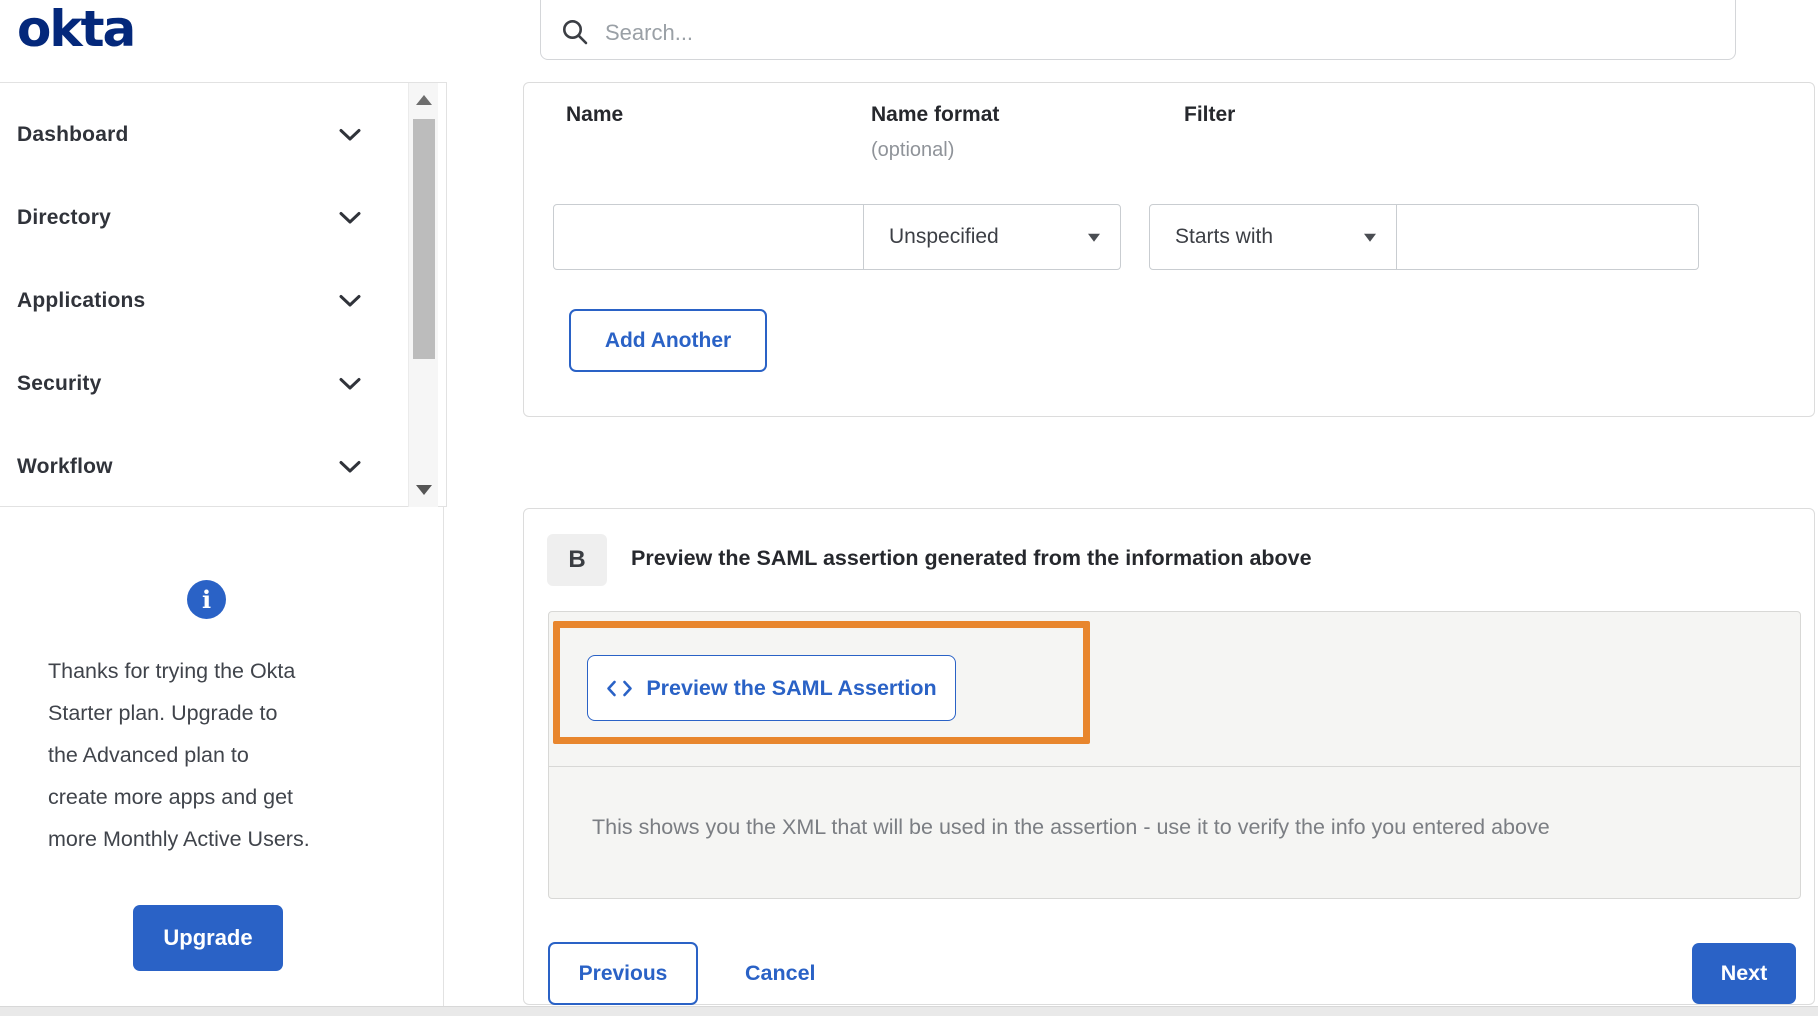  Describe the element at coordinates (223, 217) in the screenshot. I see `sidebar-item-directory: Directory` at that location.